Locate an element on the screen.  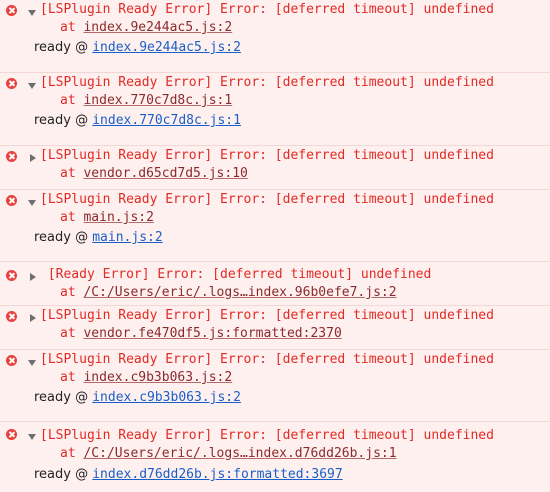
ready-frame: ready @ main.js:2 is located at coordinates (98, 238).